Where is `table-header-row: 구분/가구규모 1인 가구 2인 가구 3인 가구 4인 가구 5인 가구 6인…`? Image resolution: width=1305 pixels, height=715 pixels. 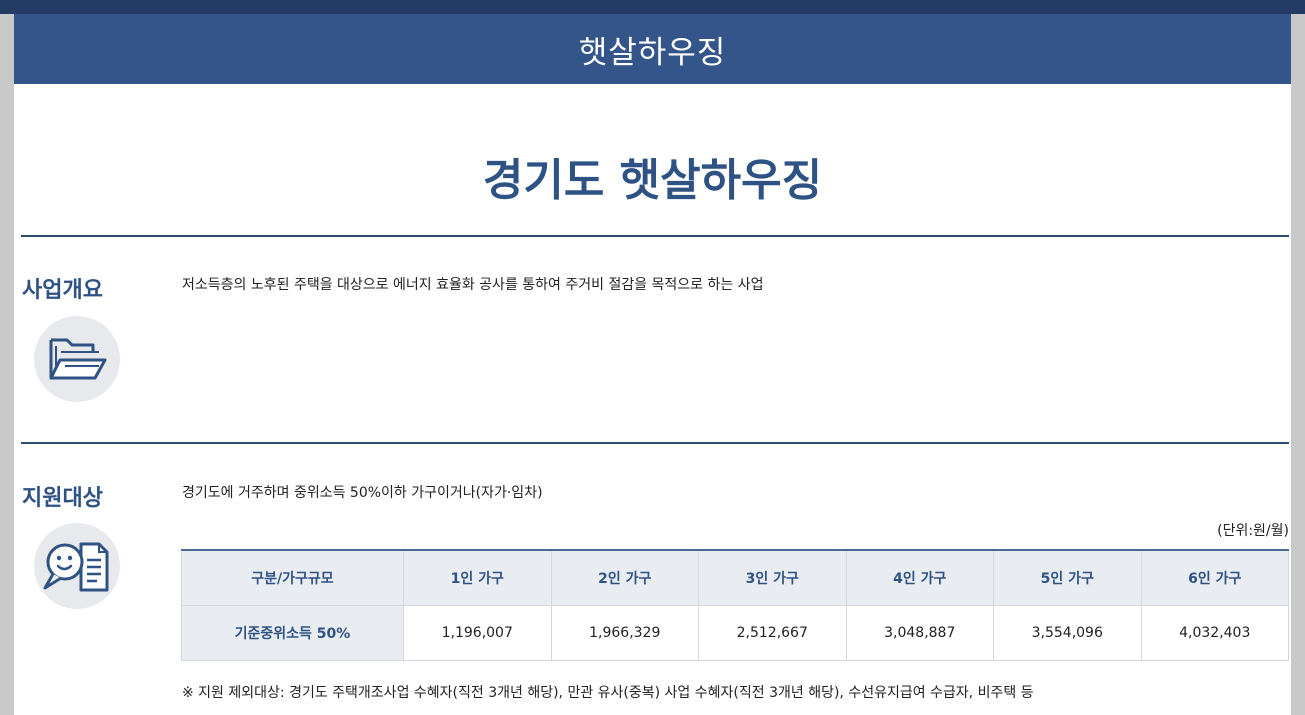
table-header-row: 구분/가구규모 1인 가구 2인 가구 3인 가구 4인 가구 5인 가구 6인… is located at coordinates (735, 577).